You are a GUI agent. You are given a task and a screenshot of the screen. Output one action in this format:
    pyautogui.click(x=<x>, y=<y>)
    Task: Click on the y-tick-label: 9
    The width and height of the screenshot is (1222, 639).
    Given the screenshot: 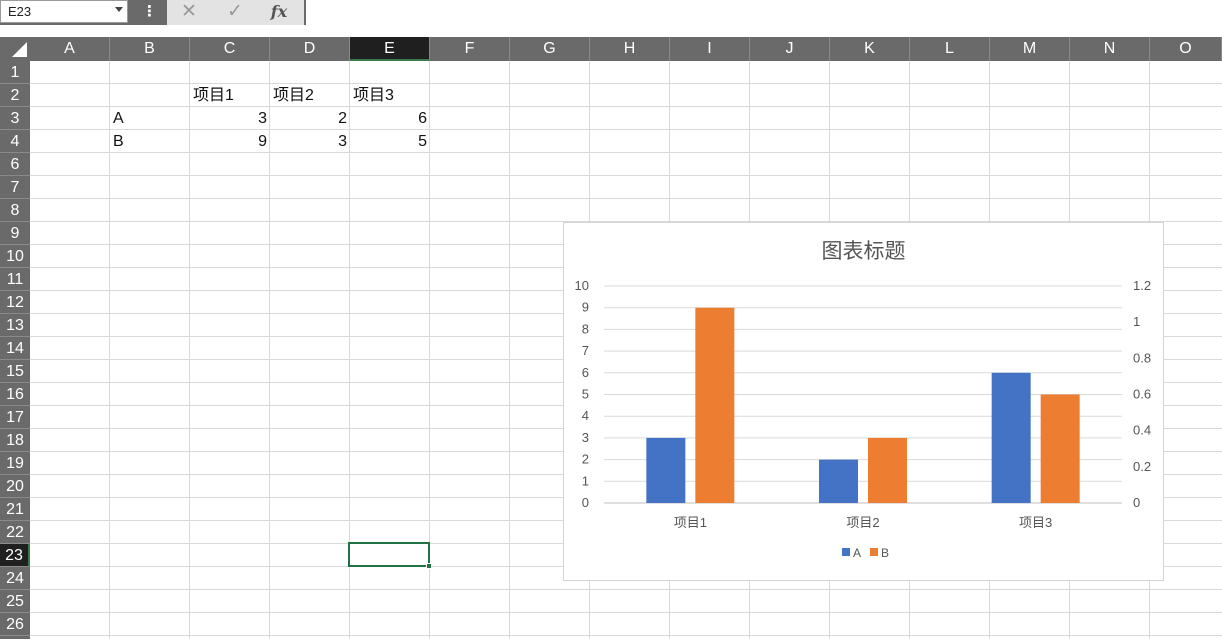 What is the action you would take?
    pyautogui.click(x=585, y=307)
    